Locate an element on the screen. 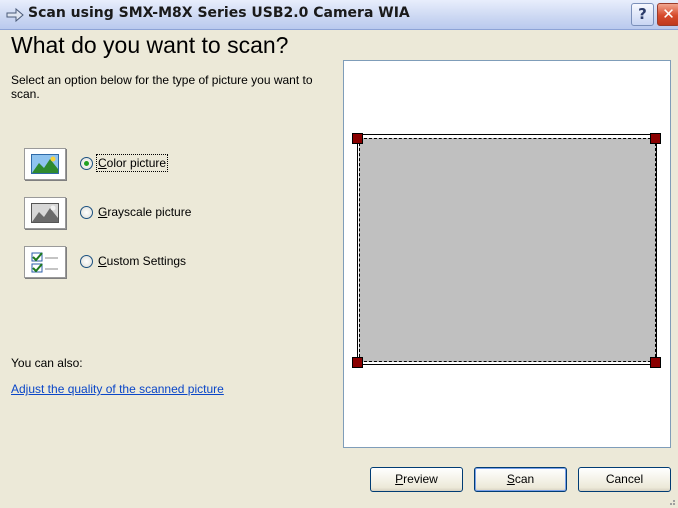 The image size is (678, 508). color-picture-icon is located at coordinates (45, 164).